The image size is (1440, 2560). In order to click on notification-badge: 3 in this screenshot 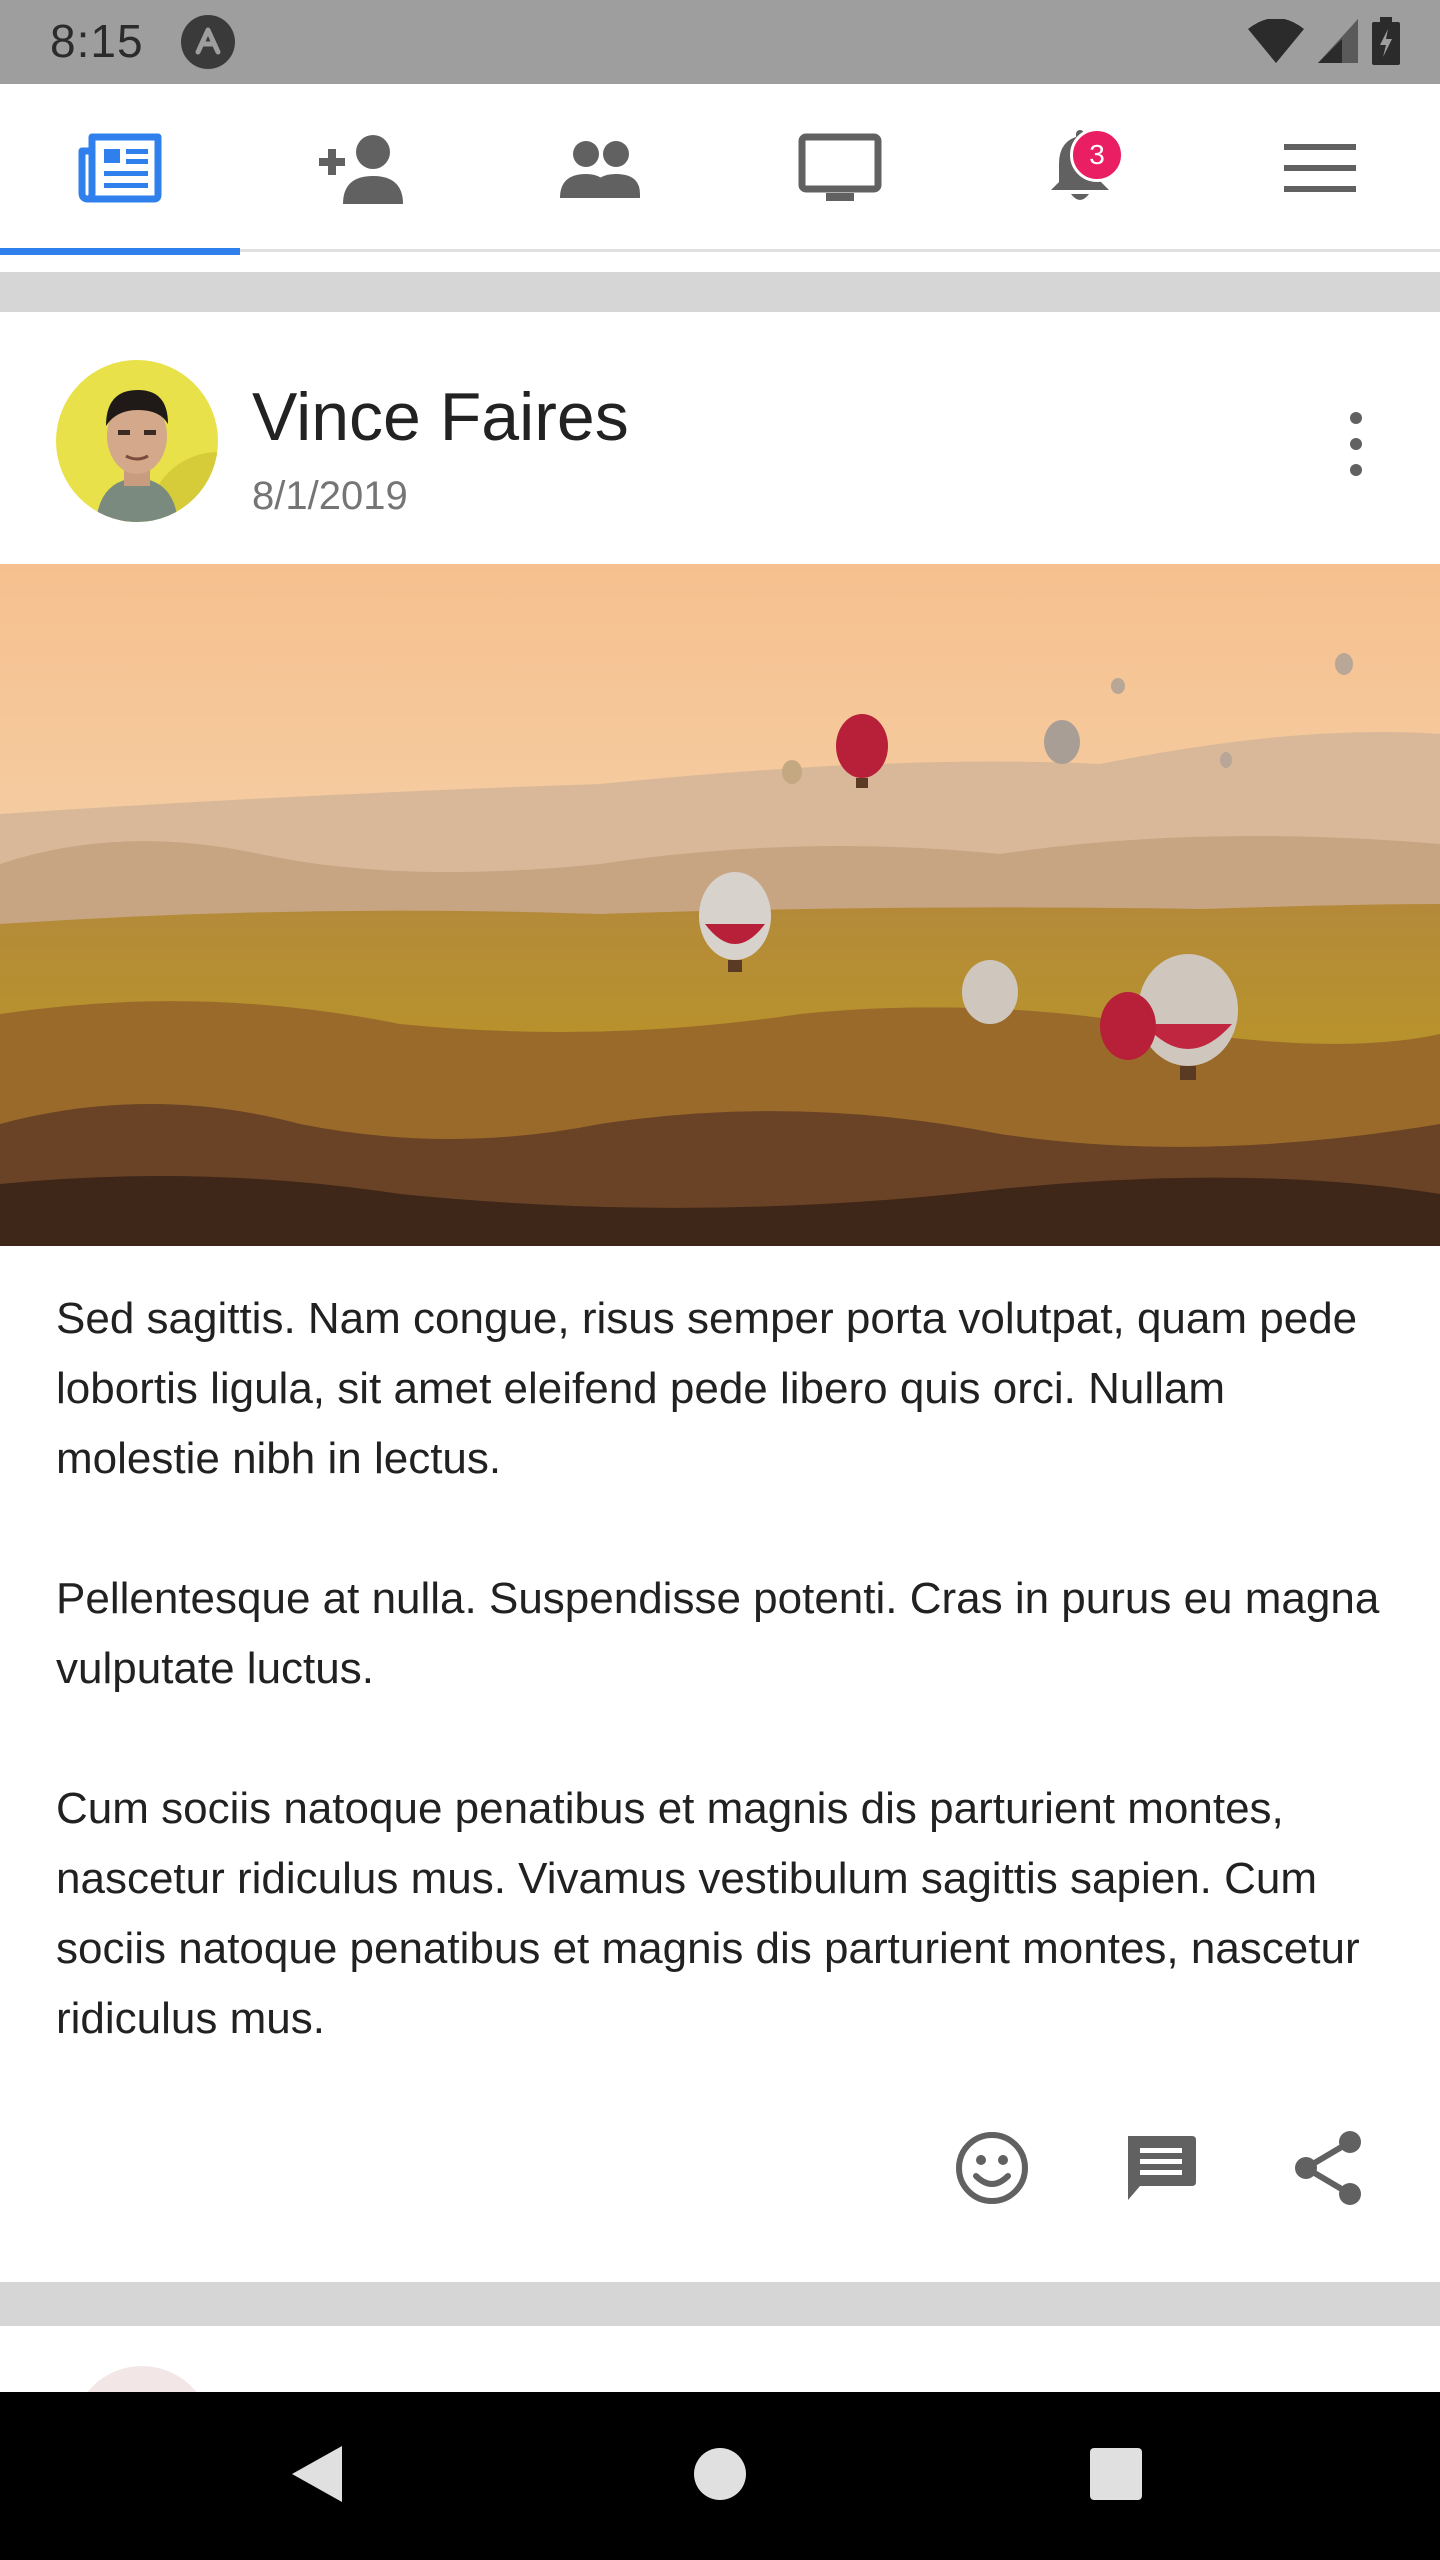, I will do `click(1097, 155)`.